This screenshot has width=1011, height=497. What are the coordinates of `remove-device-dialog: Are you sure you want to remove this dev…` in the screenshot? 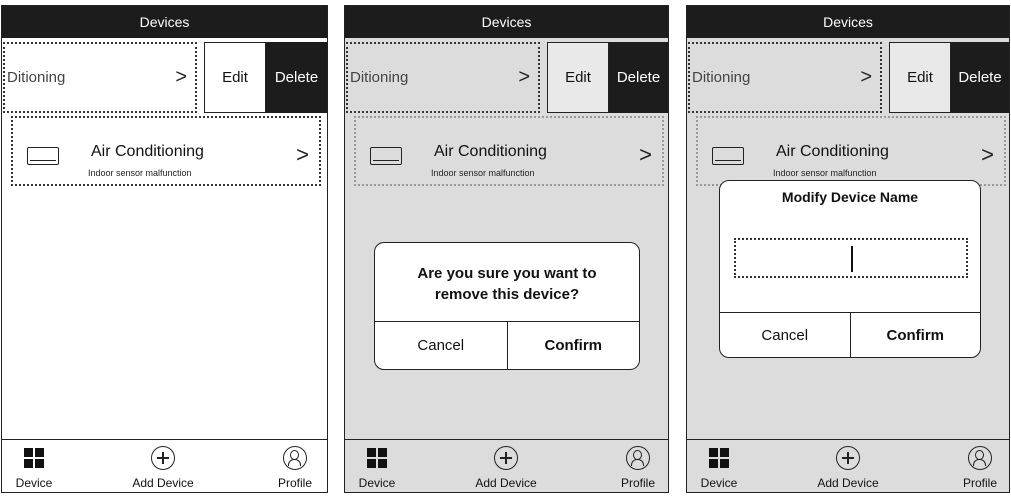 It's located at (507, 306).